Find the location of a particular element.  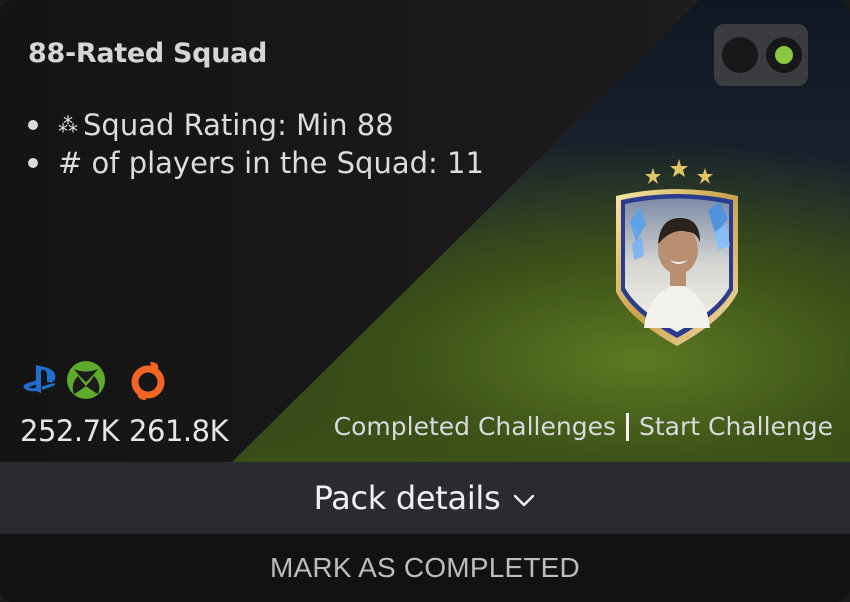

requirement-item: ⁂ Squad Rating: Min 88 is located at coordinates (256, 125).